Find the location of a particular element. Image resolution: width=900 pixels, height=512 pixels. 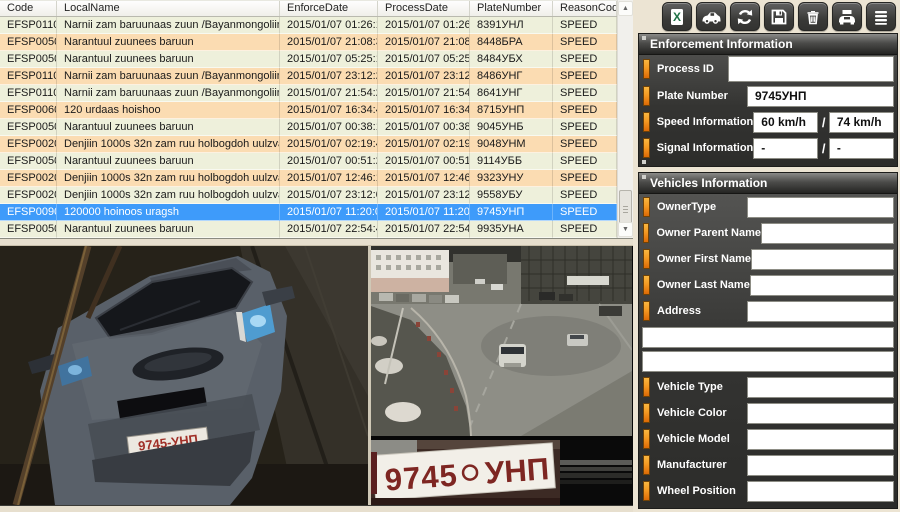

toolbar: X is located at coordinates (766, 16).